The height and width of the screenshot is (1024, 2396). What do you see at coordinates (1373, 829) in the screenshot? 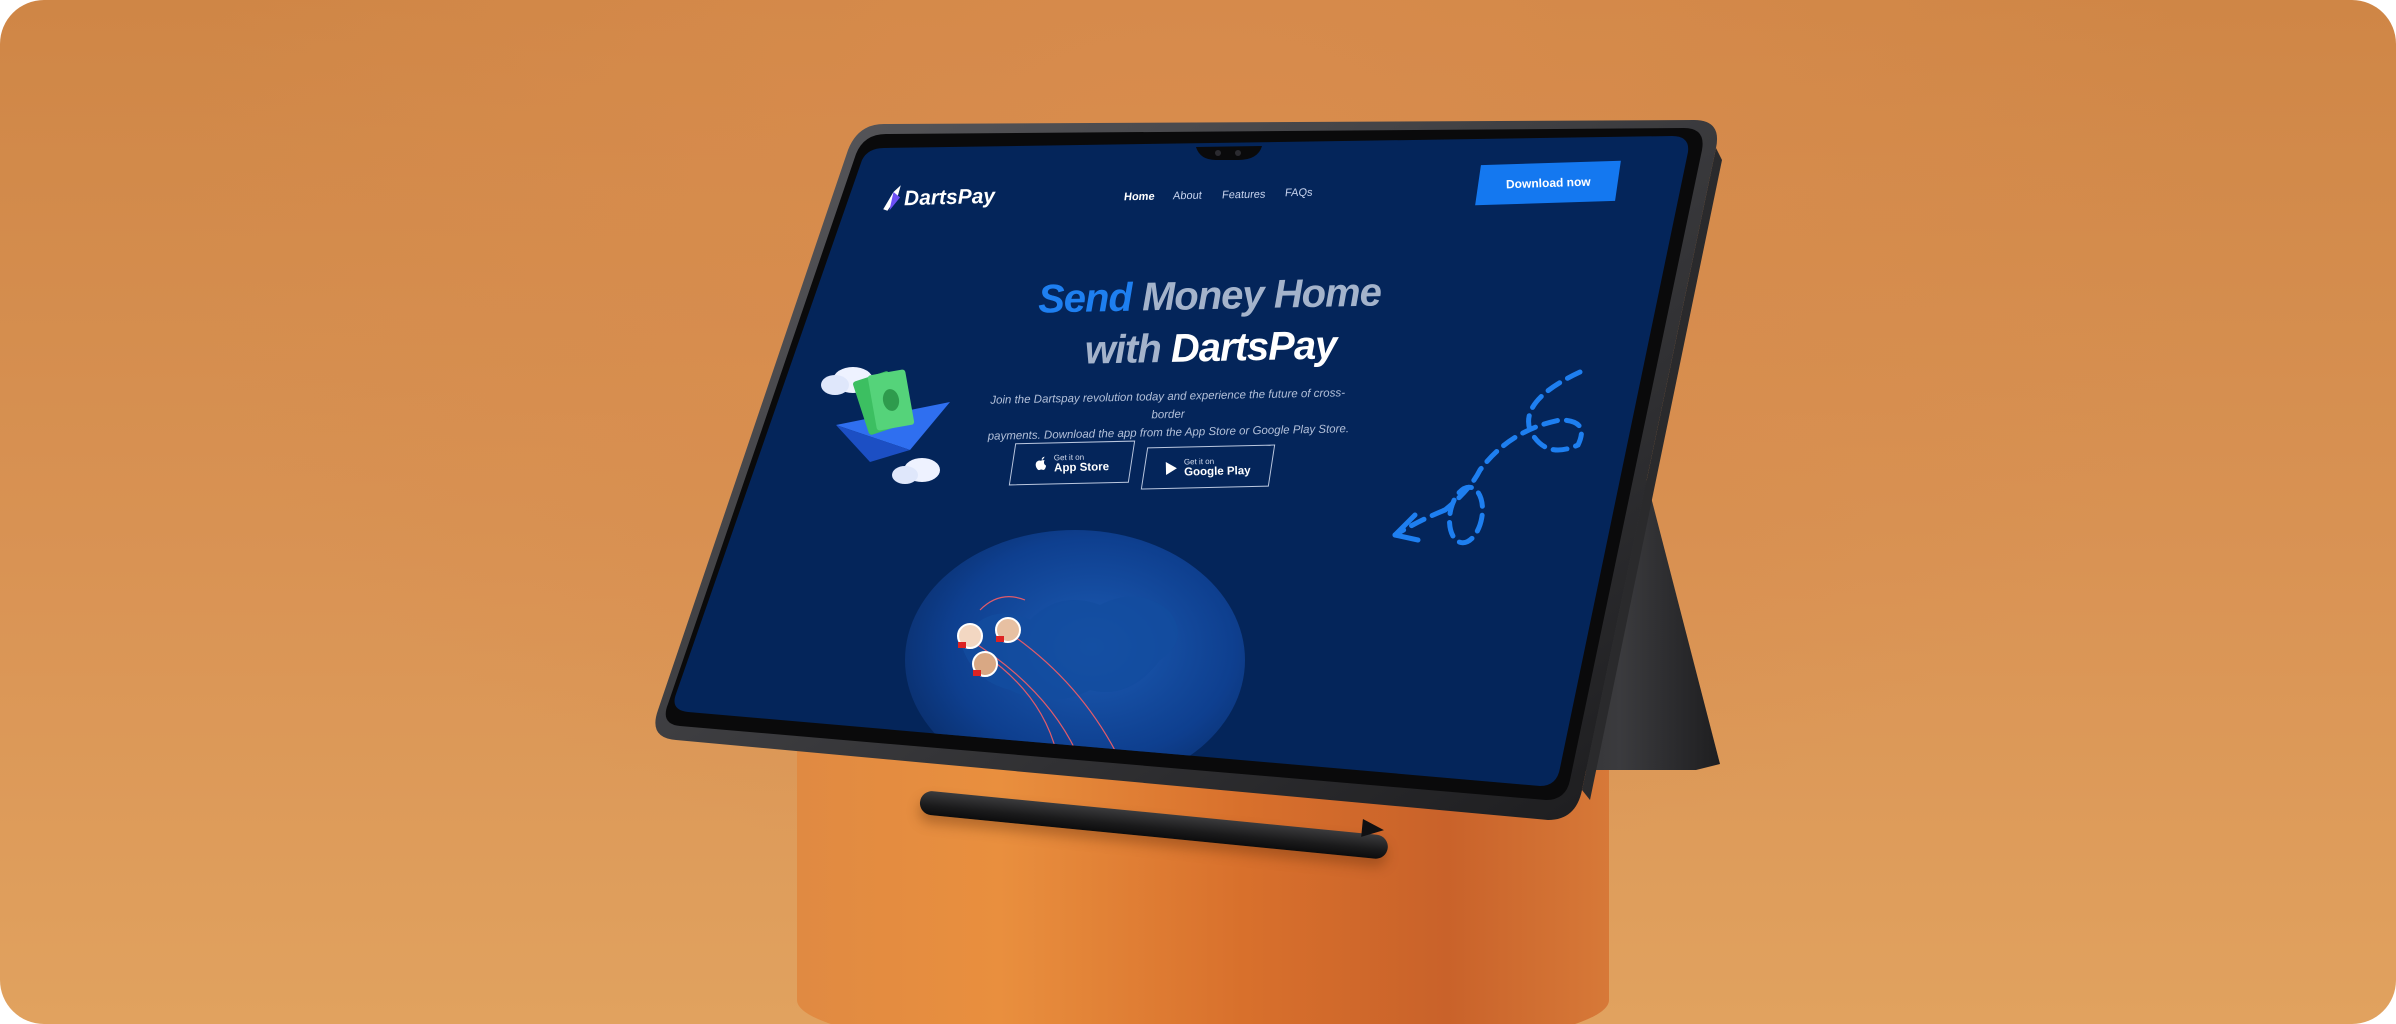
I see `stylus-tip` at bounding box center [1373, 829].